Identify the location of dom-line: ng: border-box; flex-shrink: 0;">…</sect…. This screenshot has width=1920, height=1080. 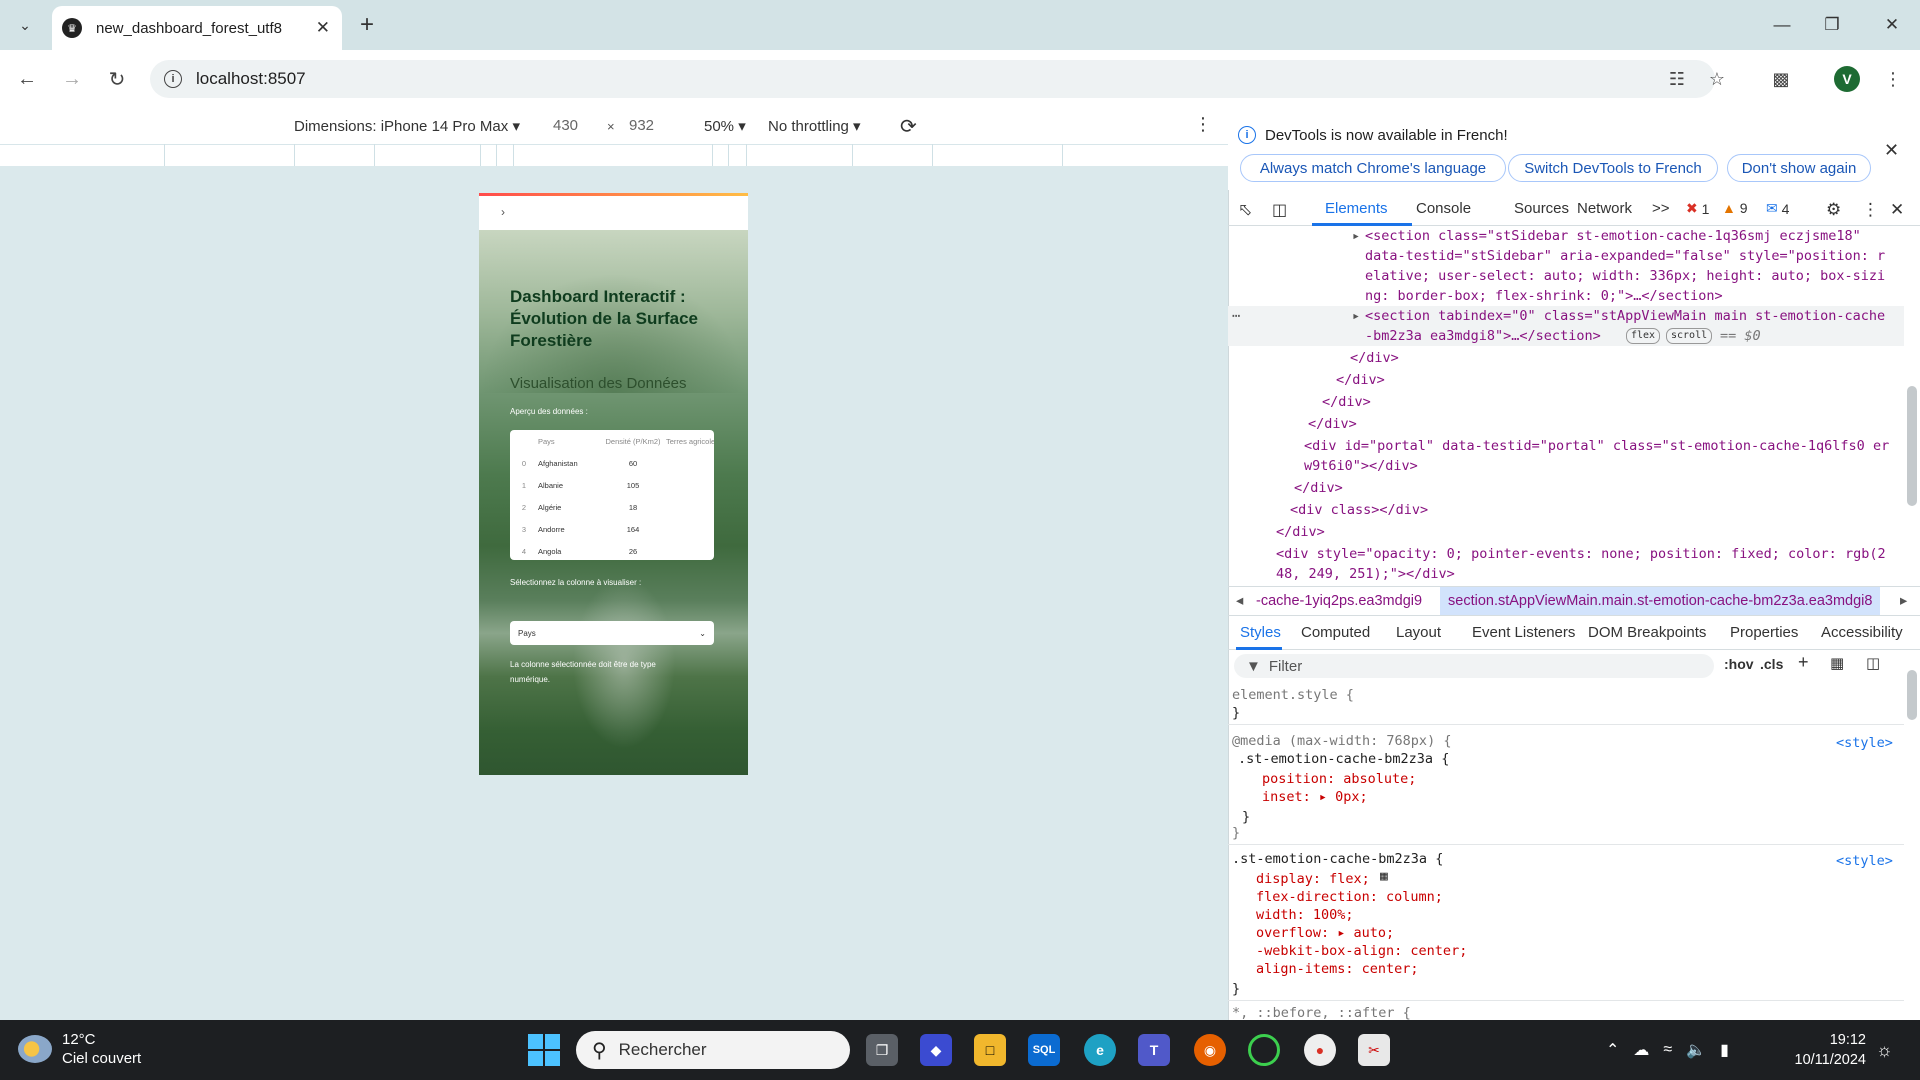
(1544, 296).